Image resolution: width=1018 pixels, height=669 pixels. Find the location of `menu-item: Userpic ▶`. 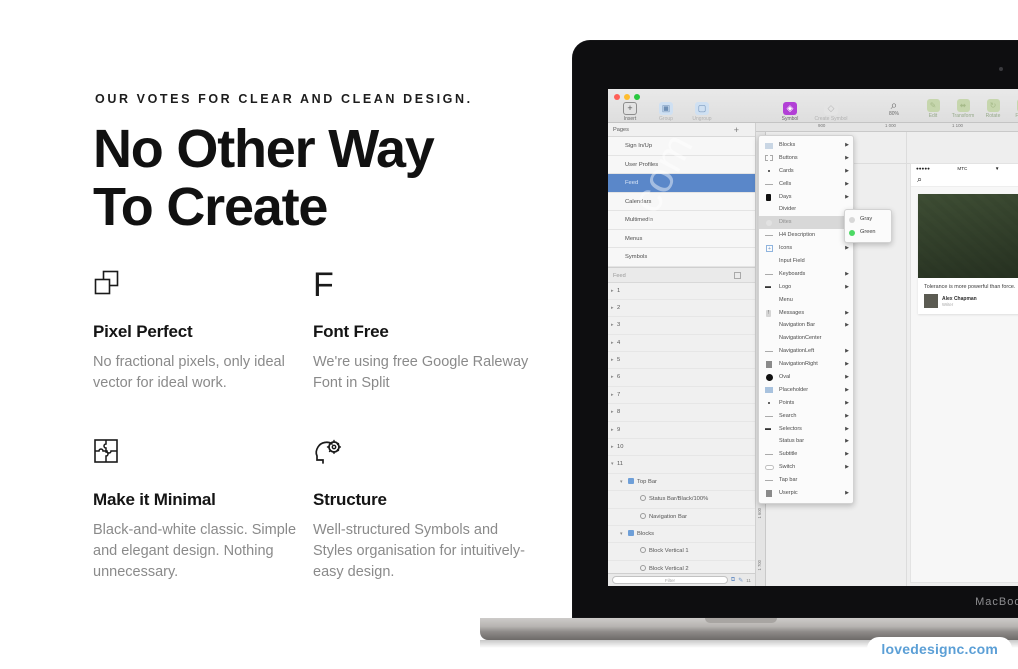

menu-item: Userpic ▶ is located at coordinates (806, 493).